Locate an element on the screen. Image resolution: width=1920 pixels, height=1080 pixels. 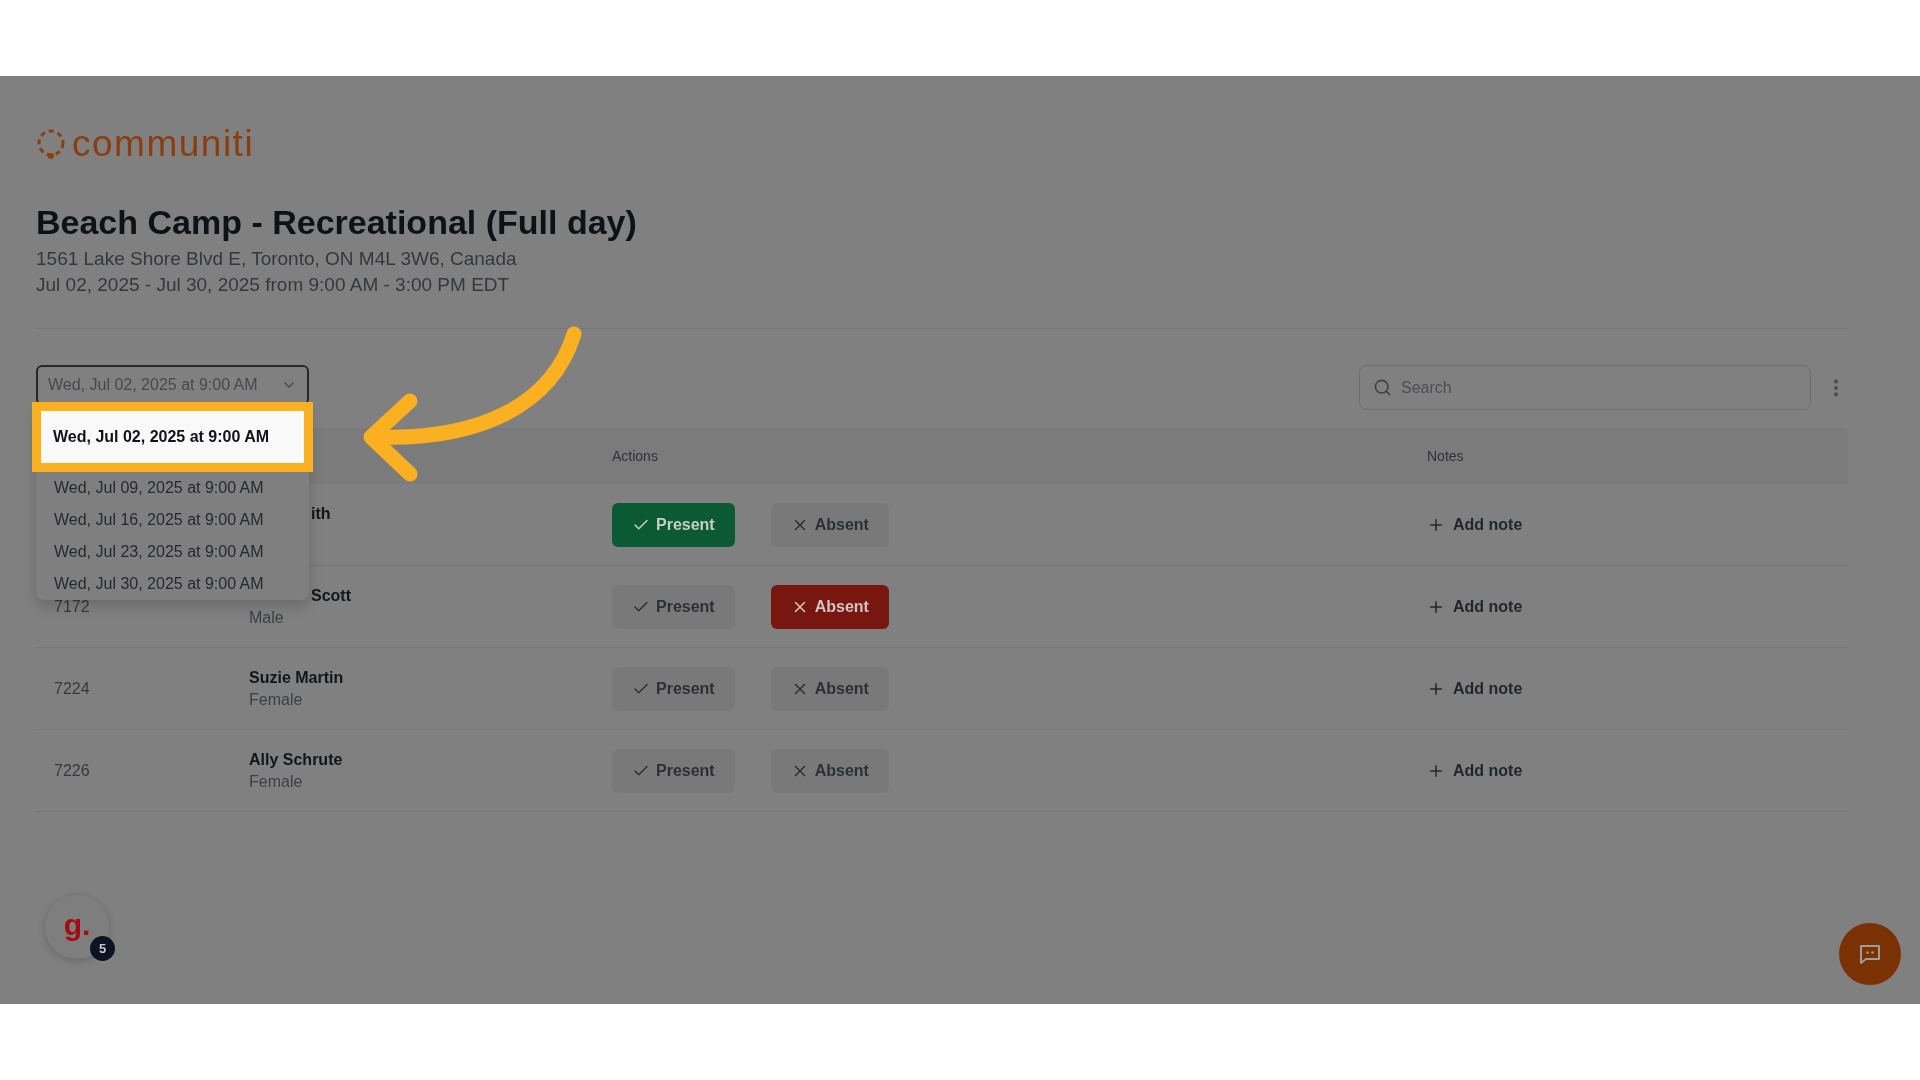
participant-name: Suzie Martin is located at coordinates (296, 677).